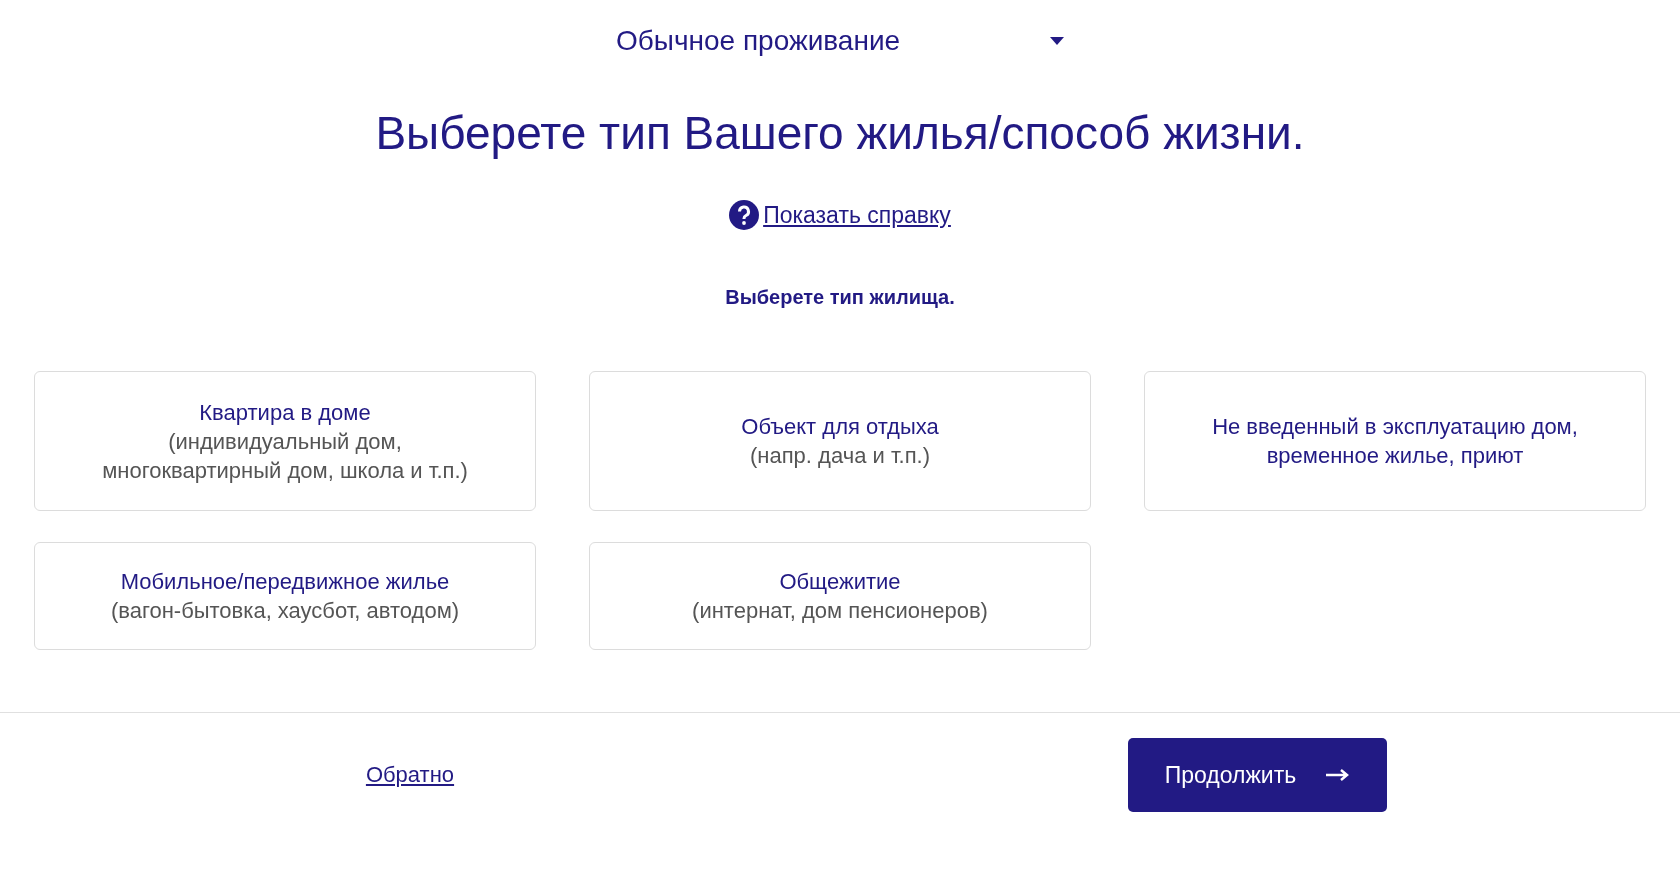  I want to click on housing-option-card: Квартира в доме (индивидуальный дом, многоквартирный дом, школа и т.п.), so click(285, 441).